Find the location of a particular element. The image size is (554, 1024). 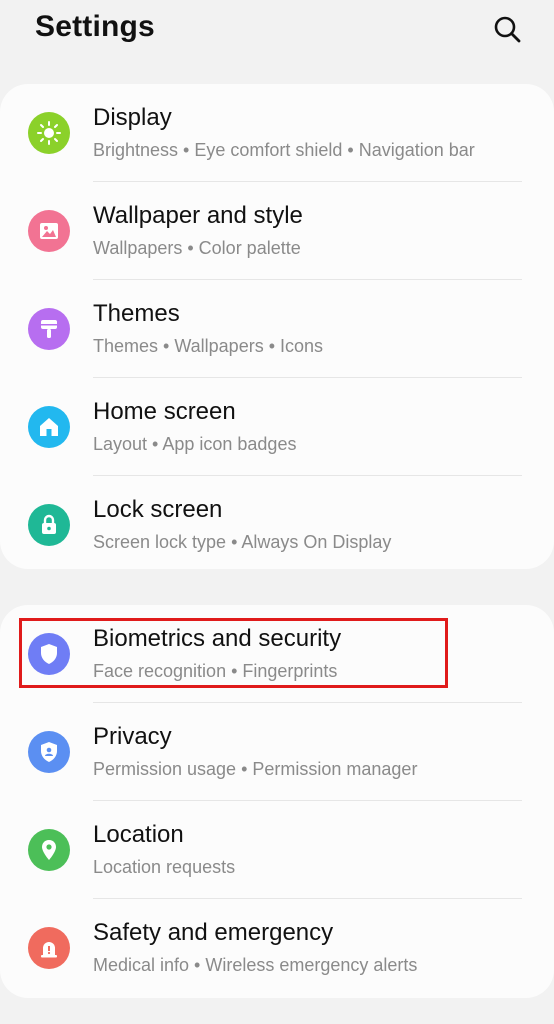

settings-item-subtitle: Screen lock type • Always On Display is located at coordinates (242, 542).